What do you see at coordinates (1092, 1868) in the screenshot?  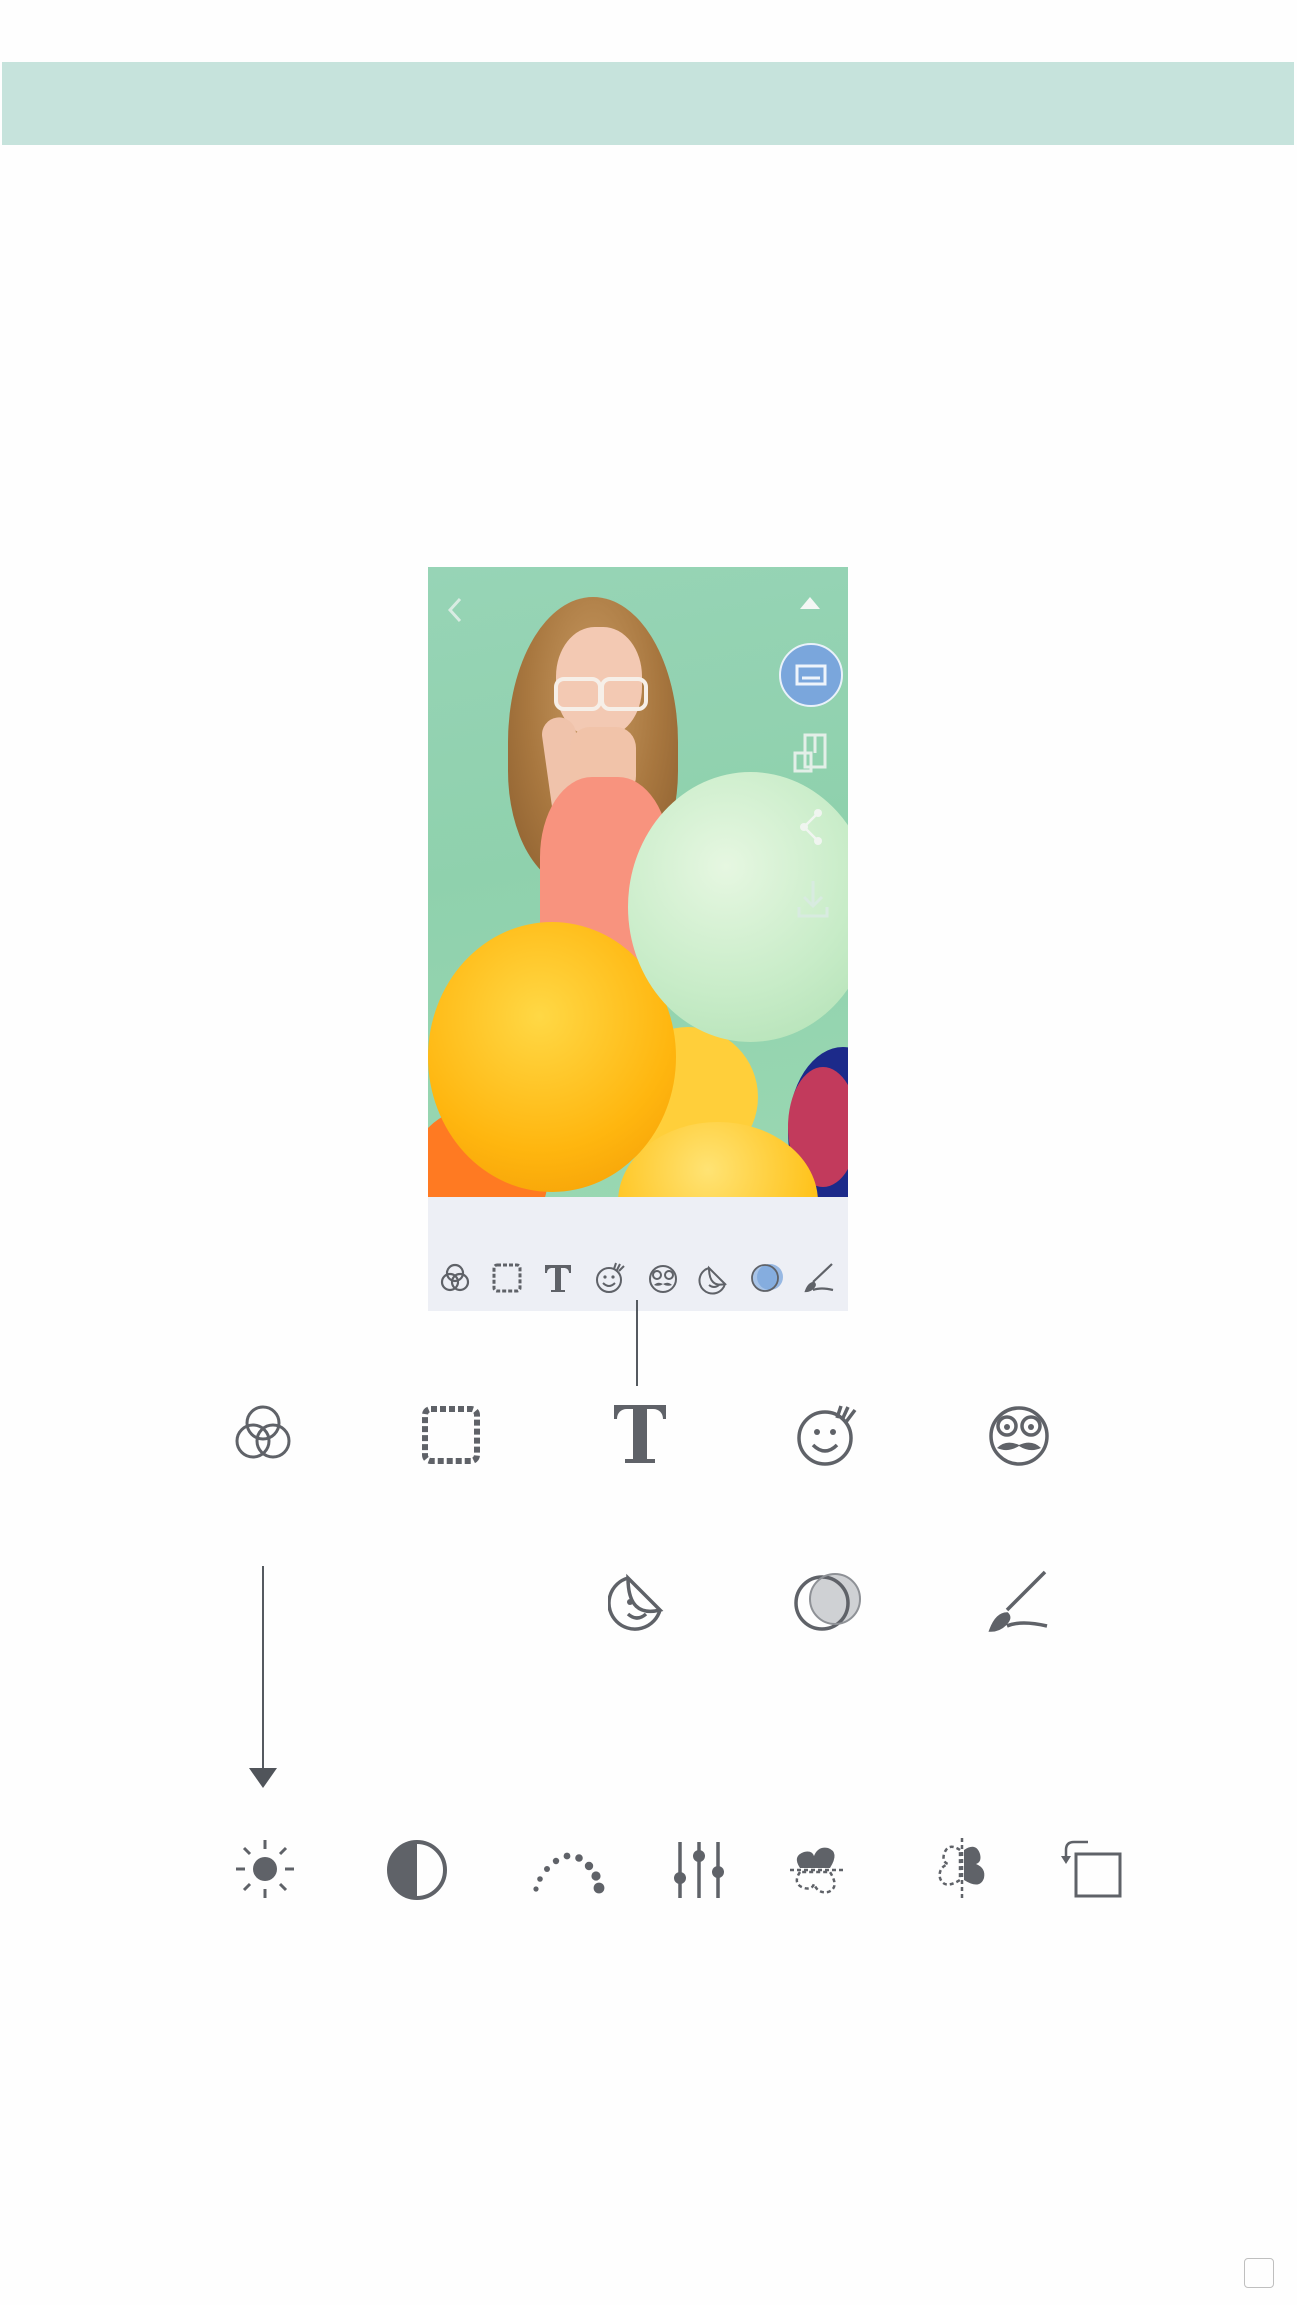 I see `rotate-icon` at bounding box center [1092, 1868].